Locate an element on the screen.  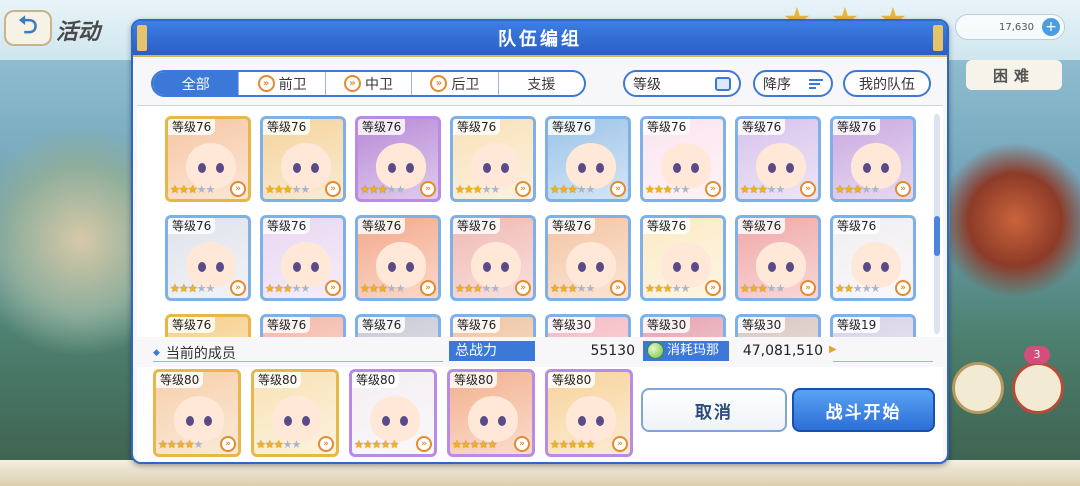
character-portrait is located at coordinates (591, 419).